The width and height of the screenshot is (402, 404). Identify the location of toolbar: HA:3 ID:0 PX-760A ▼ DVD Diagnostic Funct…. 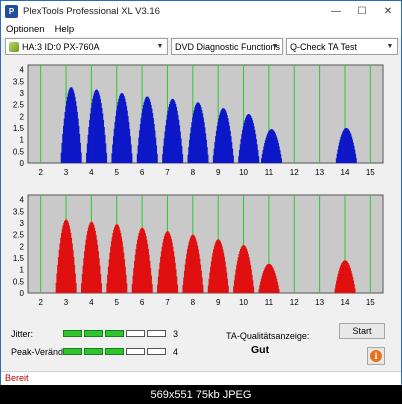
(201, 47).